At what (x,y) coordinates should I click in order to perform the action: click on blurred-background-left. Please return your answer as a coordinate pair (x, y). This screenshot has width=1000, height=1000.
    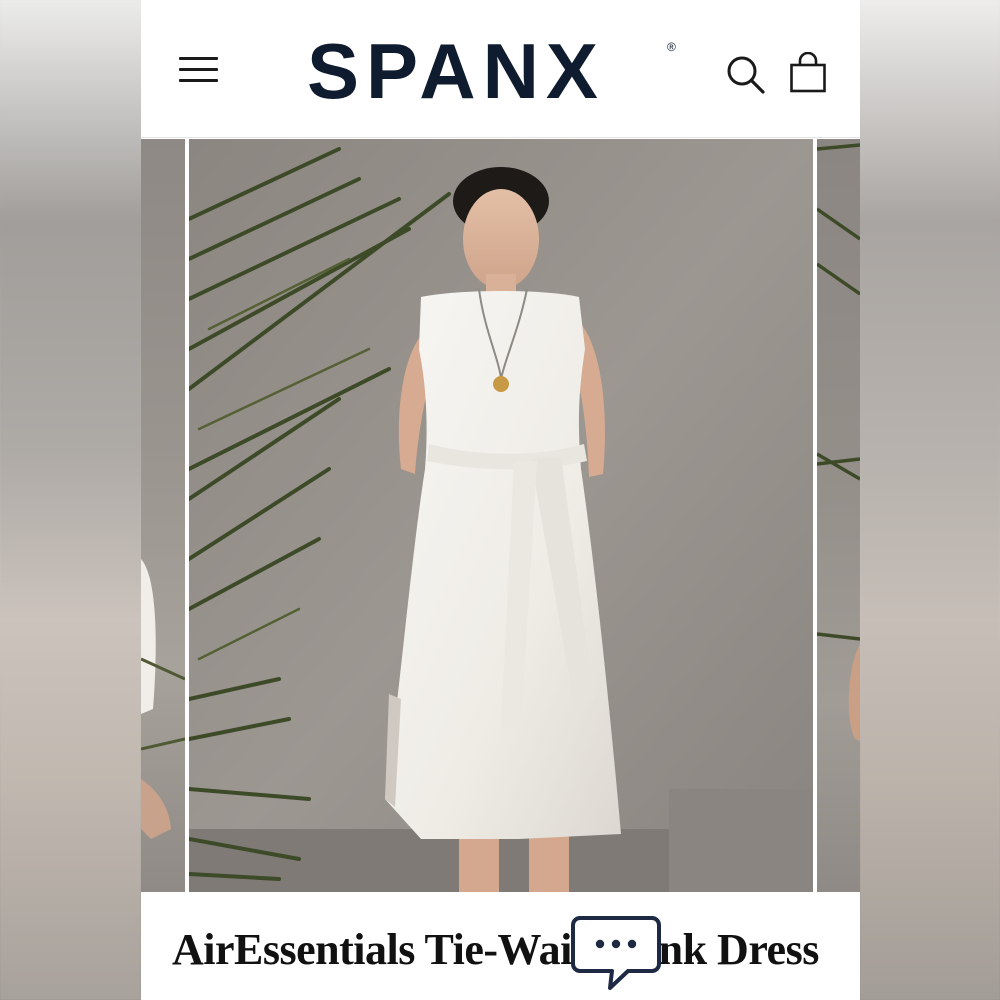
    Looking at the image, I should click on (70, 500).